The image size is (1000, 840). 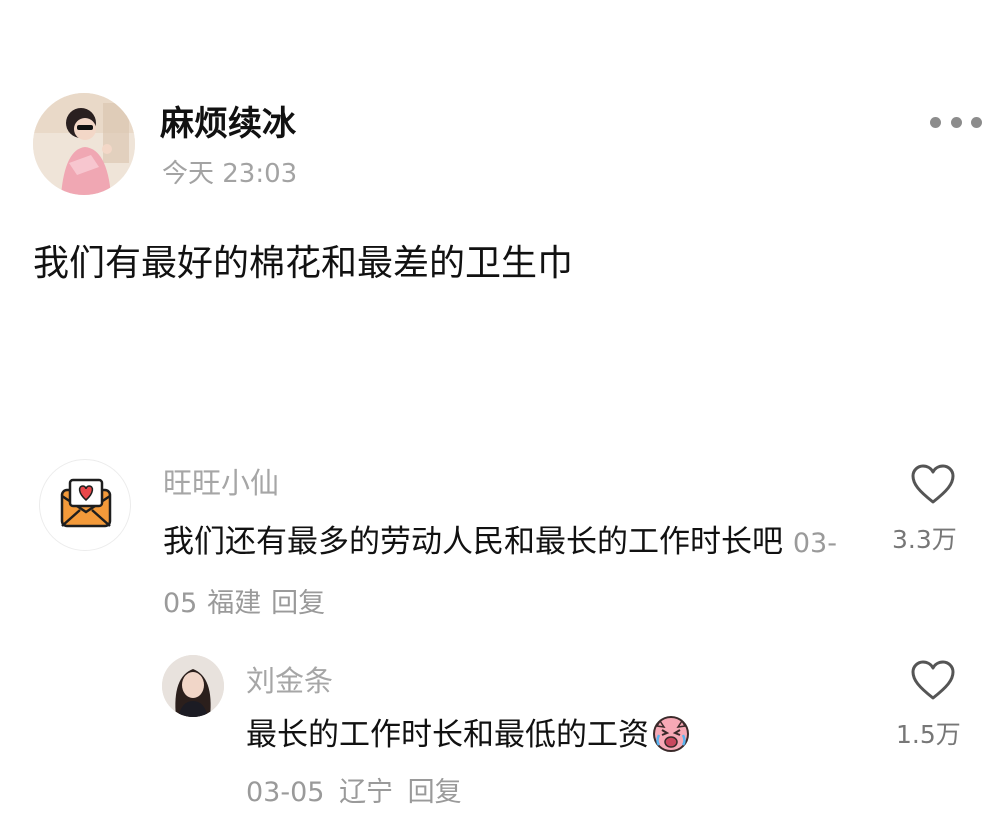 What do you see at coordinates (508, 573) in the screenshot?
I see `comment-text: 我们还有最多的劳动人民和最长的工作时长吧 03-05 福建 回复` at bounding box center [508, 573].